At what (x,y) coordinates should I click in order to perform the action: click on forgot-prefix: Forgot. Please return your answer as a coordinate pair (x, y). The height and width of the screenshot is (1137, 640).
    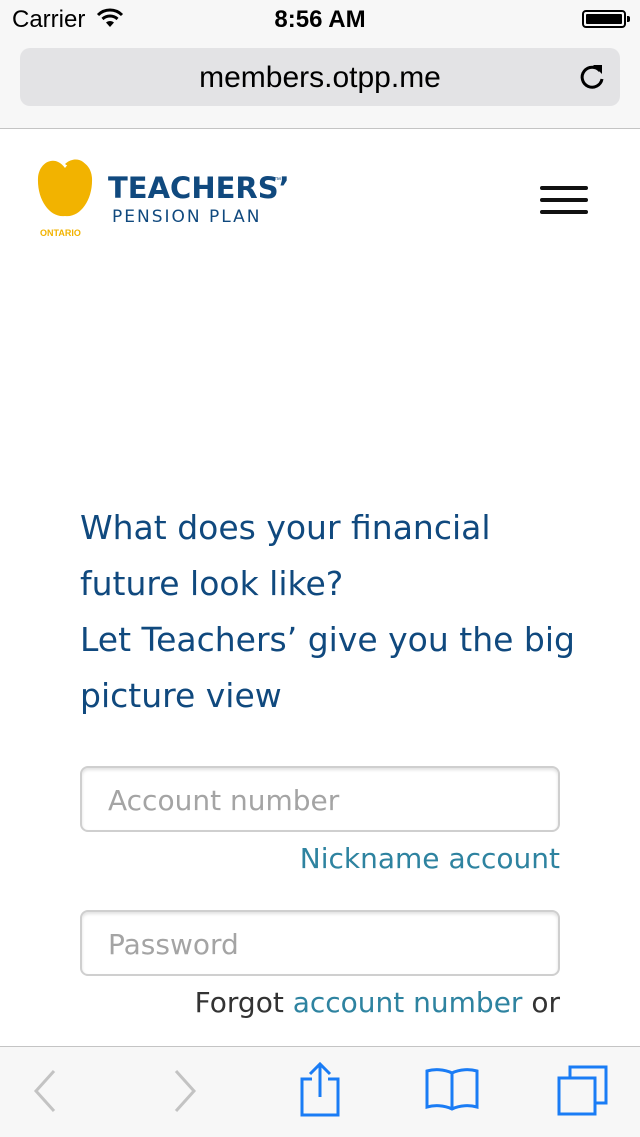
    Looking at the image, I should click on (239, 1002).